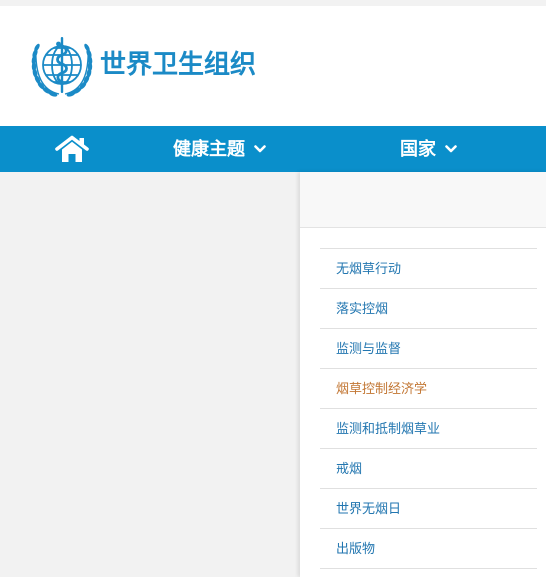  I want to click on submenu-item-quit-tobacco: 戒烟, so click(428, 468).